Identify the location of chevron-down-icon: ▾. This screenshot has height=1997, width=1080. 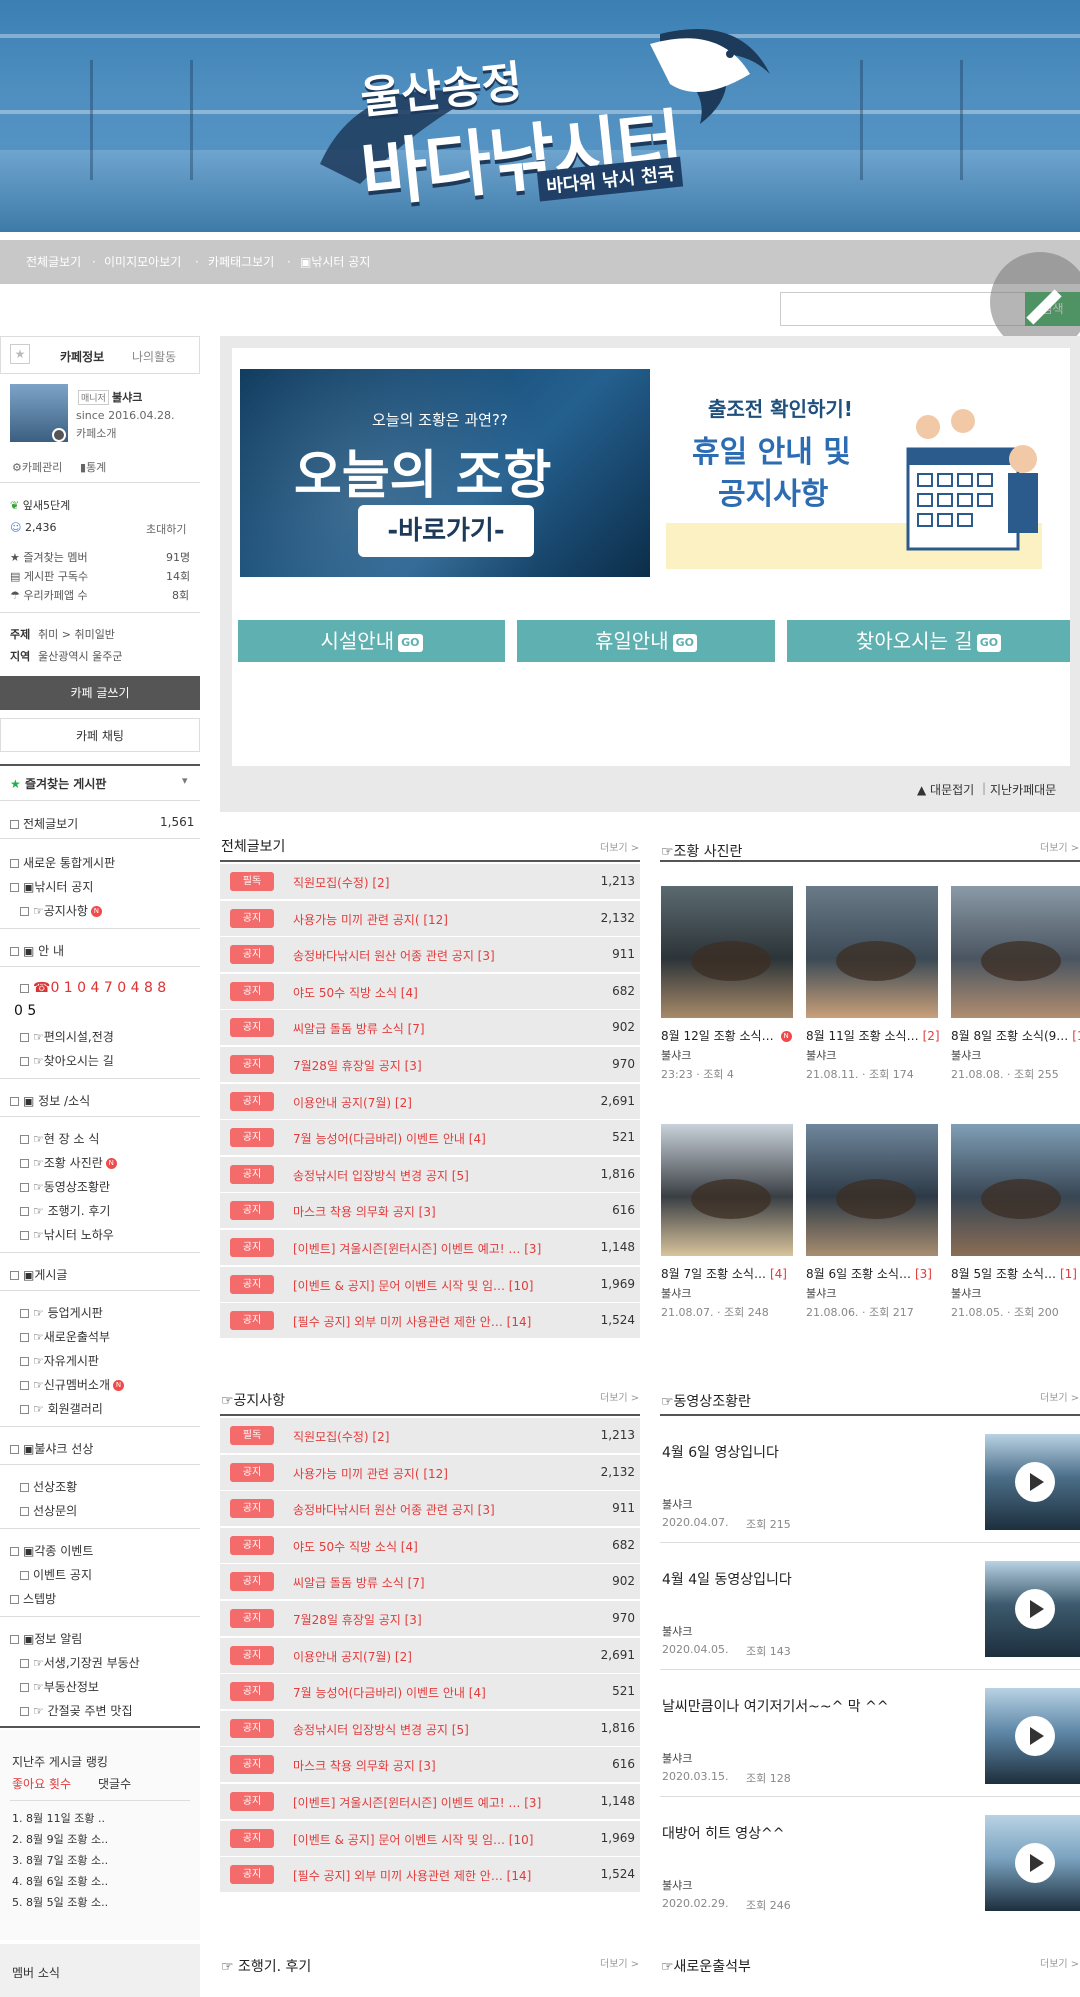
(185, 780).